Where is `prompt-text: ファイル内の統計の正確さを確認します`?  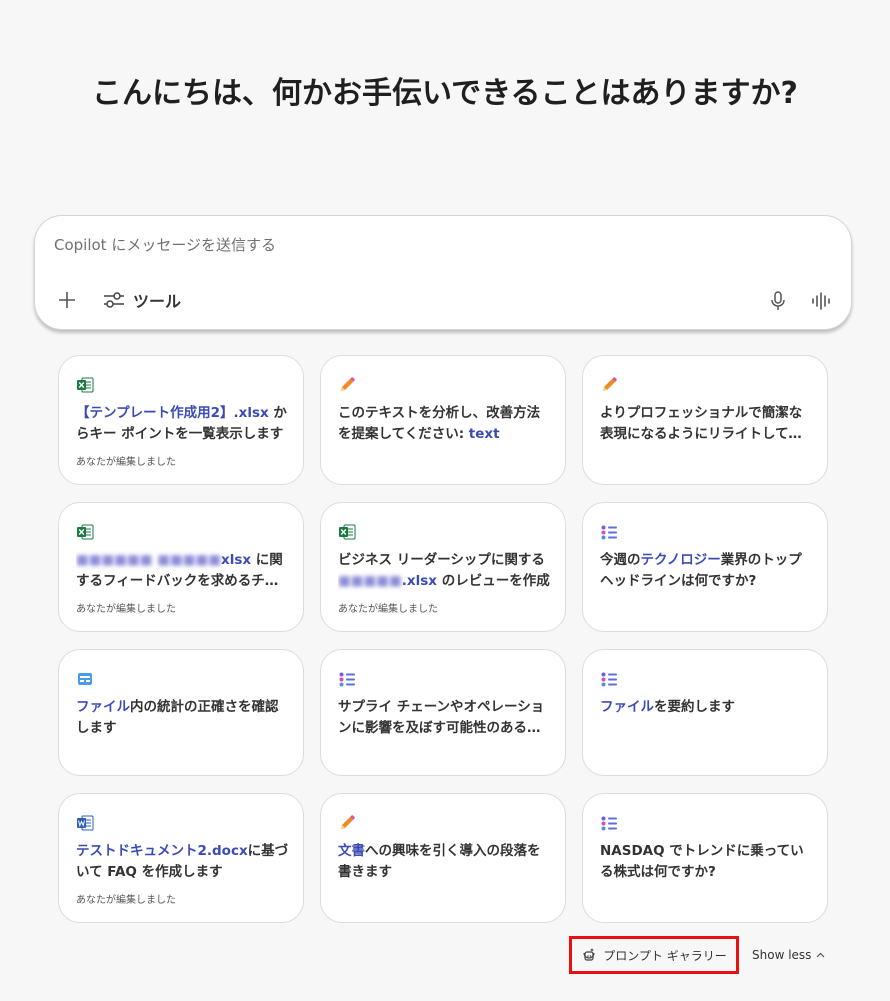 prompt-text: ファイル内の統計の正確さを確認します is located at coordinates (183, 718).